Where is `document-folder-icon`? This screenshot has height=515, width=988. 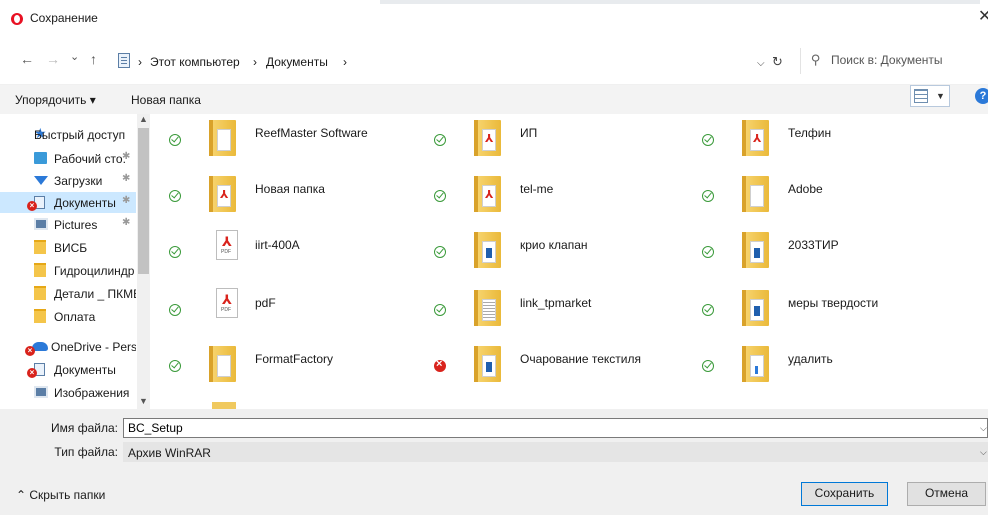
document-folder-icon is located at coordinates (487, 308).